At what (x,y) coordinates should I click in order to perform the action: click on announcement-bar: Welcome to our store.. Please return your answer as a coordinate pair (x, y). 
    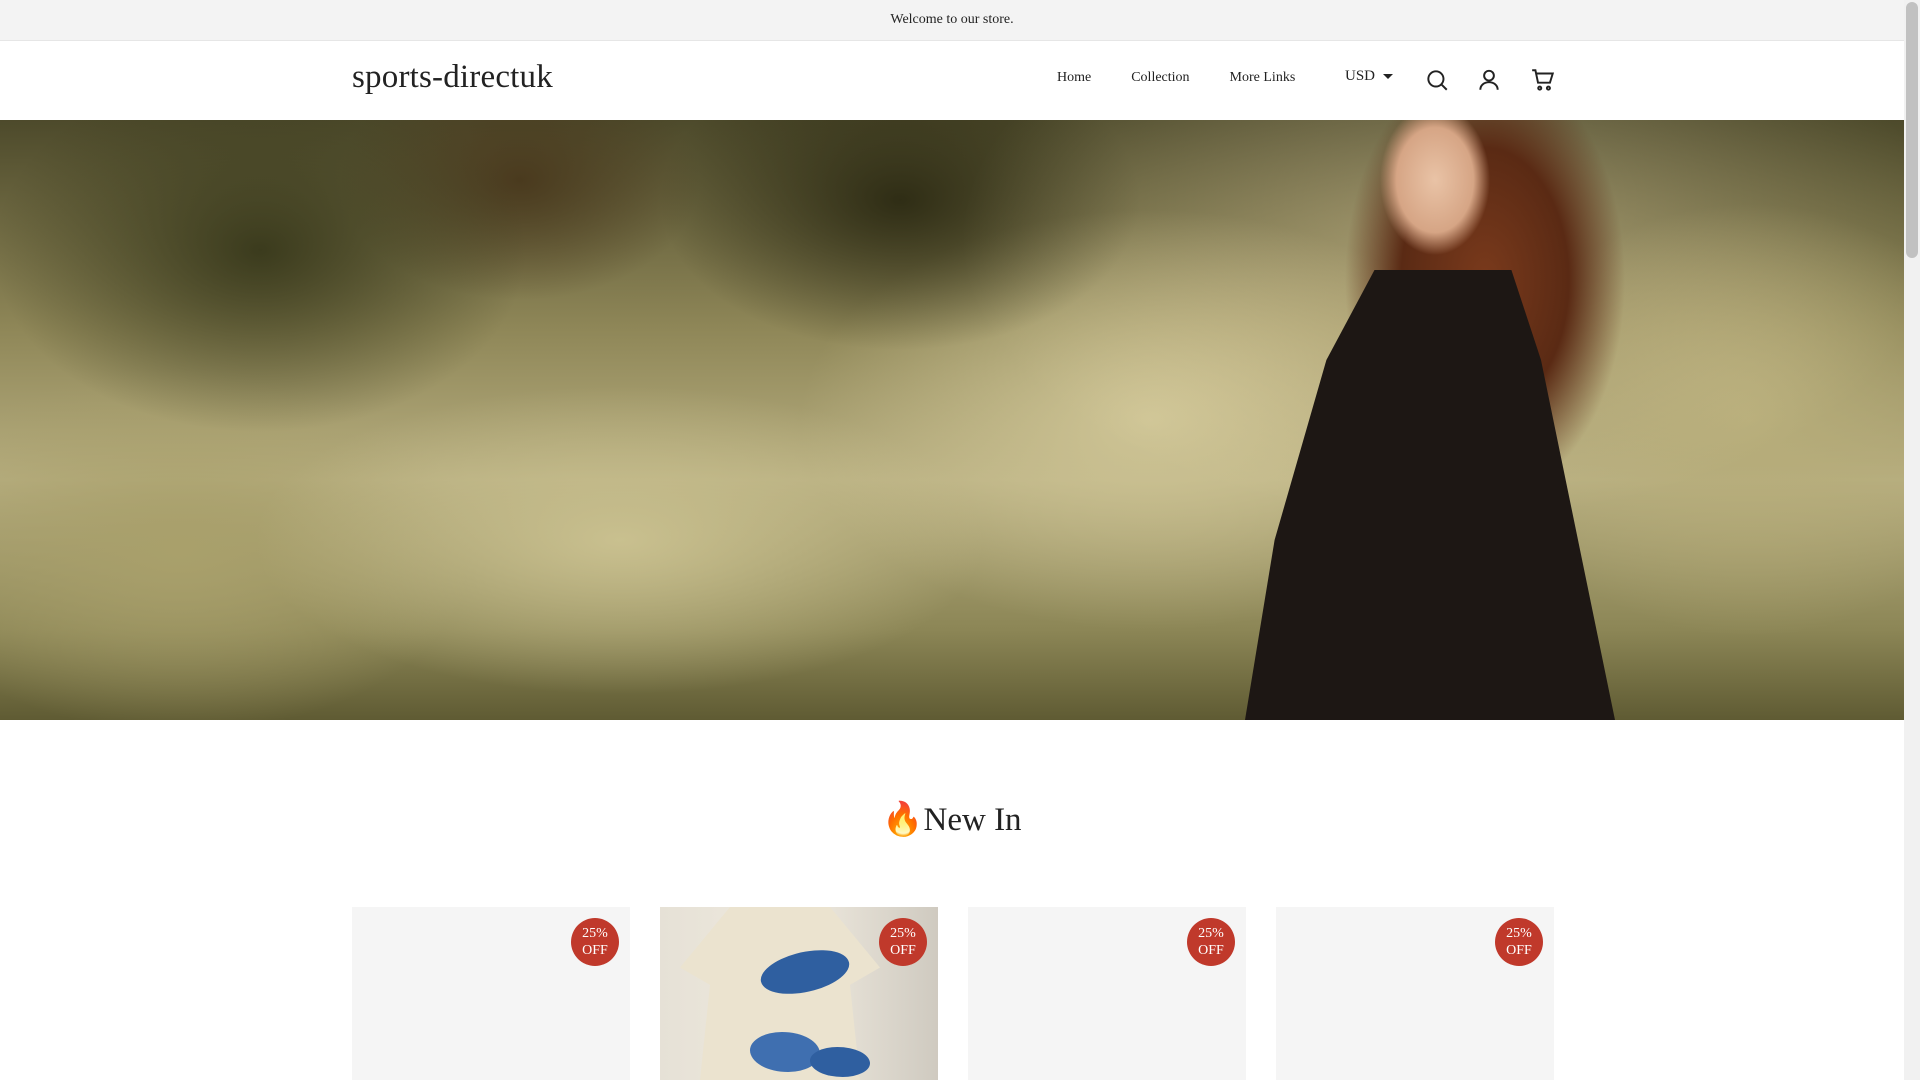
    Looking at the image, I should click on (952, 20).